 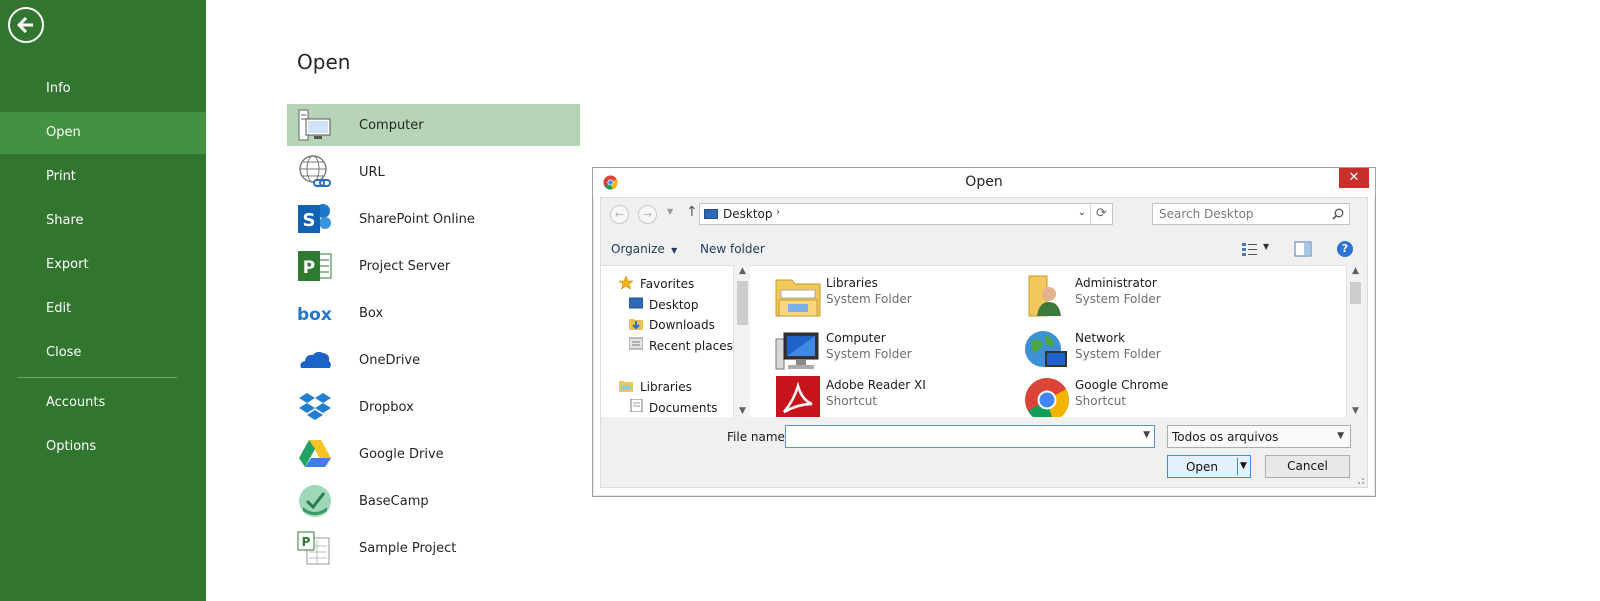 What do you see at coordinates (1241, 214) in the screenshot?
I see `search-input` at bounding box center [1241, 214].